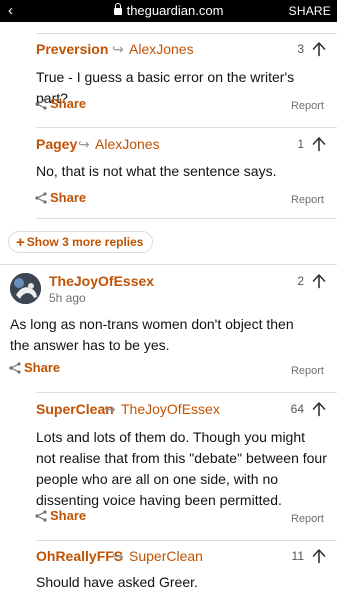 The height and width of the screenshot is (600, 337). I want to click on url-bar: theguardian.com, so click(168, 11).